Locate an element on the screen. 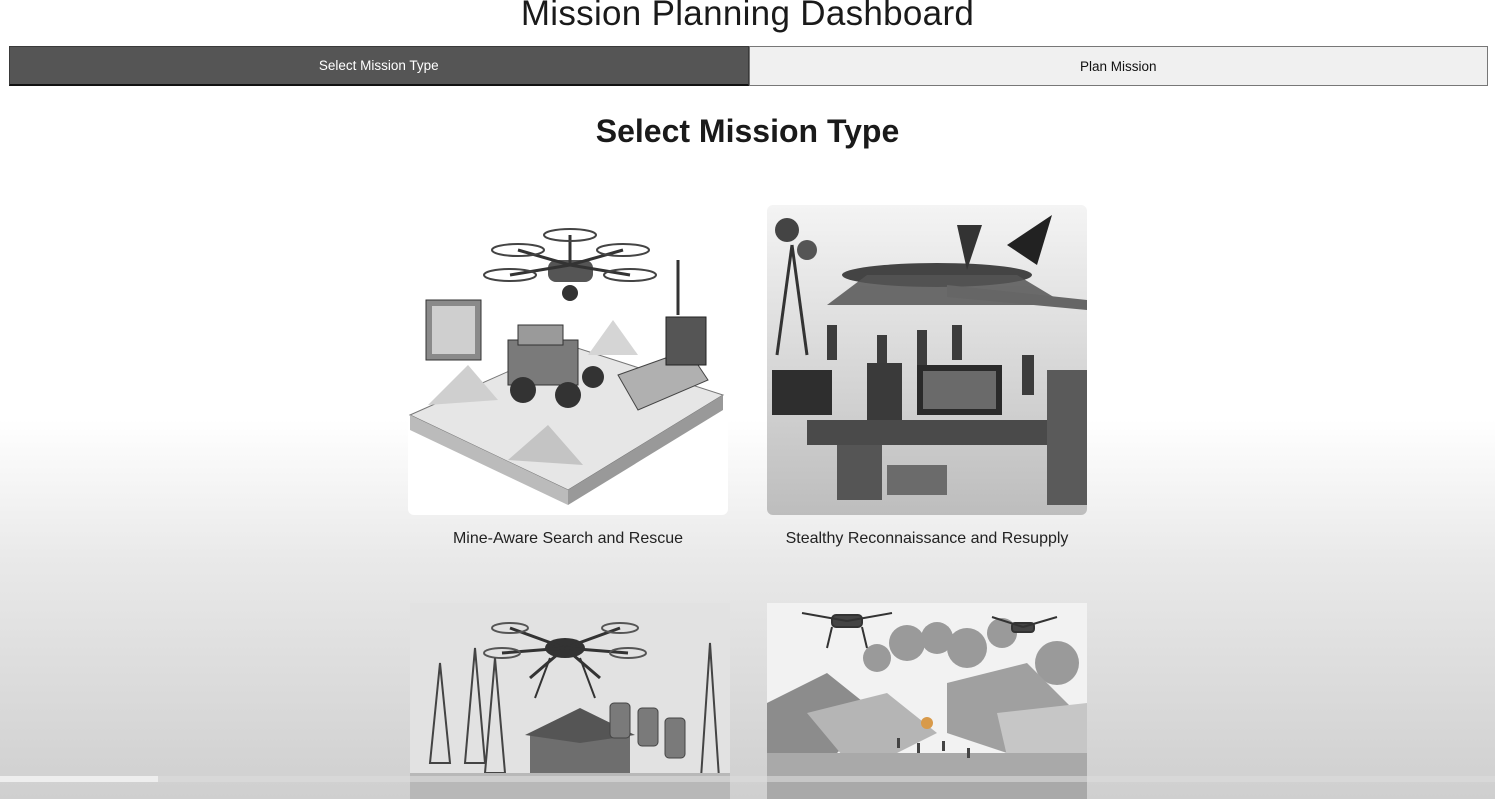  horizontal-scrollbar is located at coordinates (747, 779).